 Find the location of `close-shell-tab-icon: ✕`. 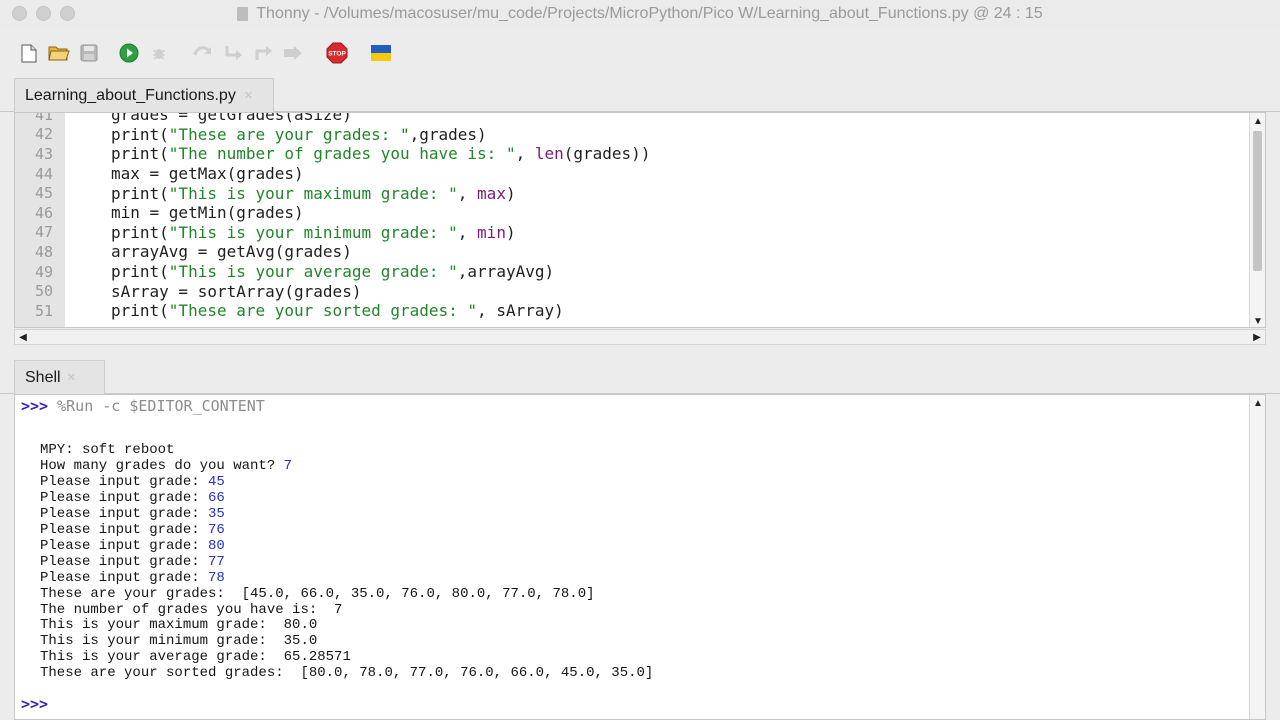

close-shell-tab-icon: ✕ is located at coordinates (71, 377).